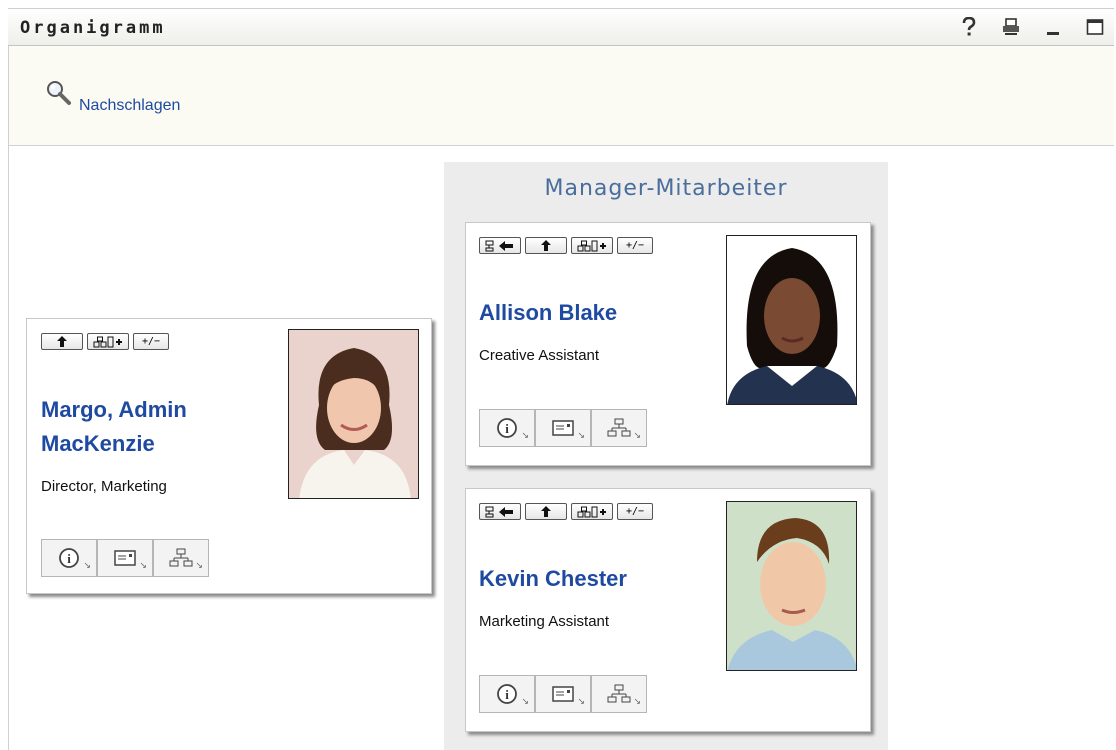  What do you see at coordinates (544, 621) in the screenshot?
I see `employee-job-title: Marketing Assistant` at bounding box center [544, 621].